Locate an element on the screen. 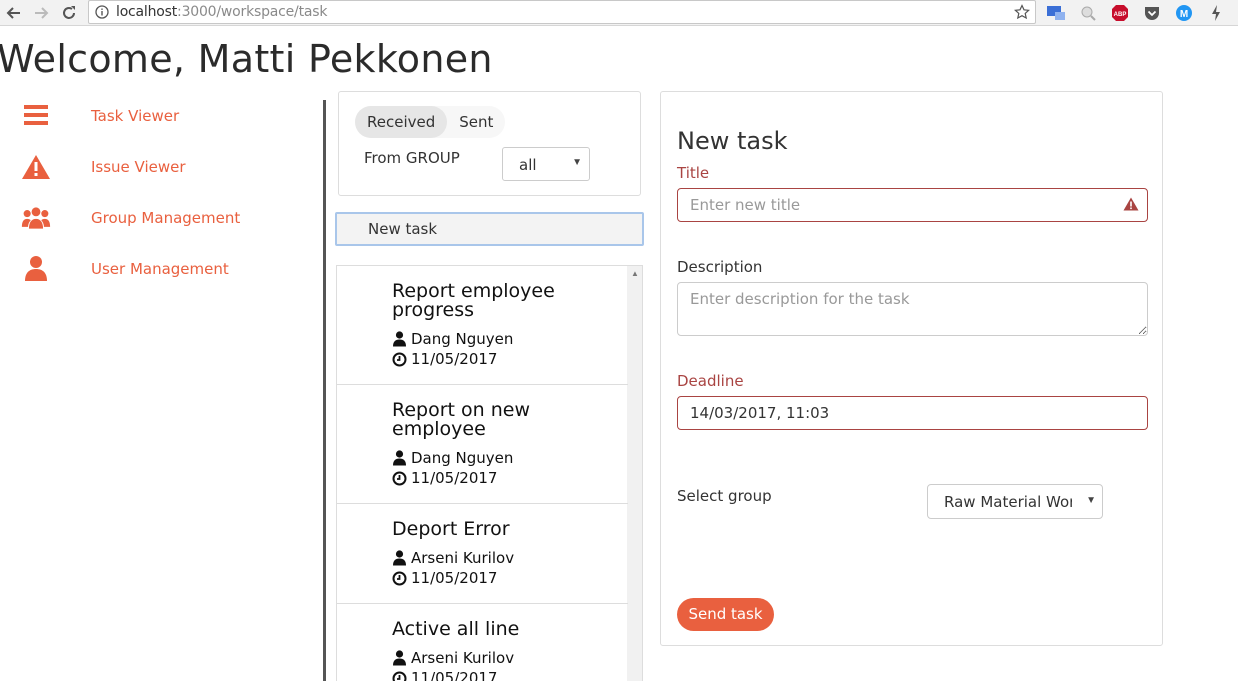  task-item: Deport Error Arseni Kurilov 11/05/2017 is located at coordinates (482, 554).